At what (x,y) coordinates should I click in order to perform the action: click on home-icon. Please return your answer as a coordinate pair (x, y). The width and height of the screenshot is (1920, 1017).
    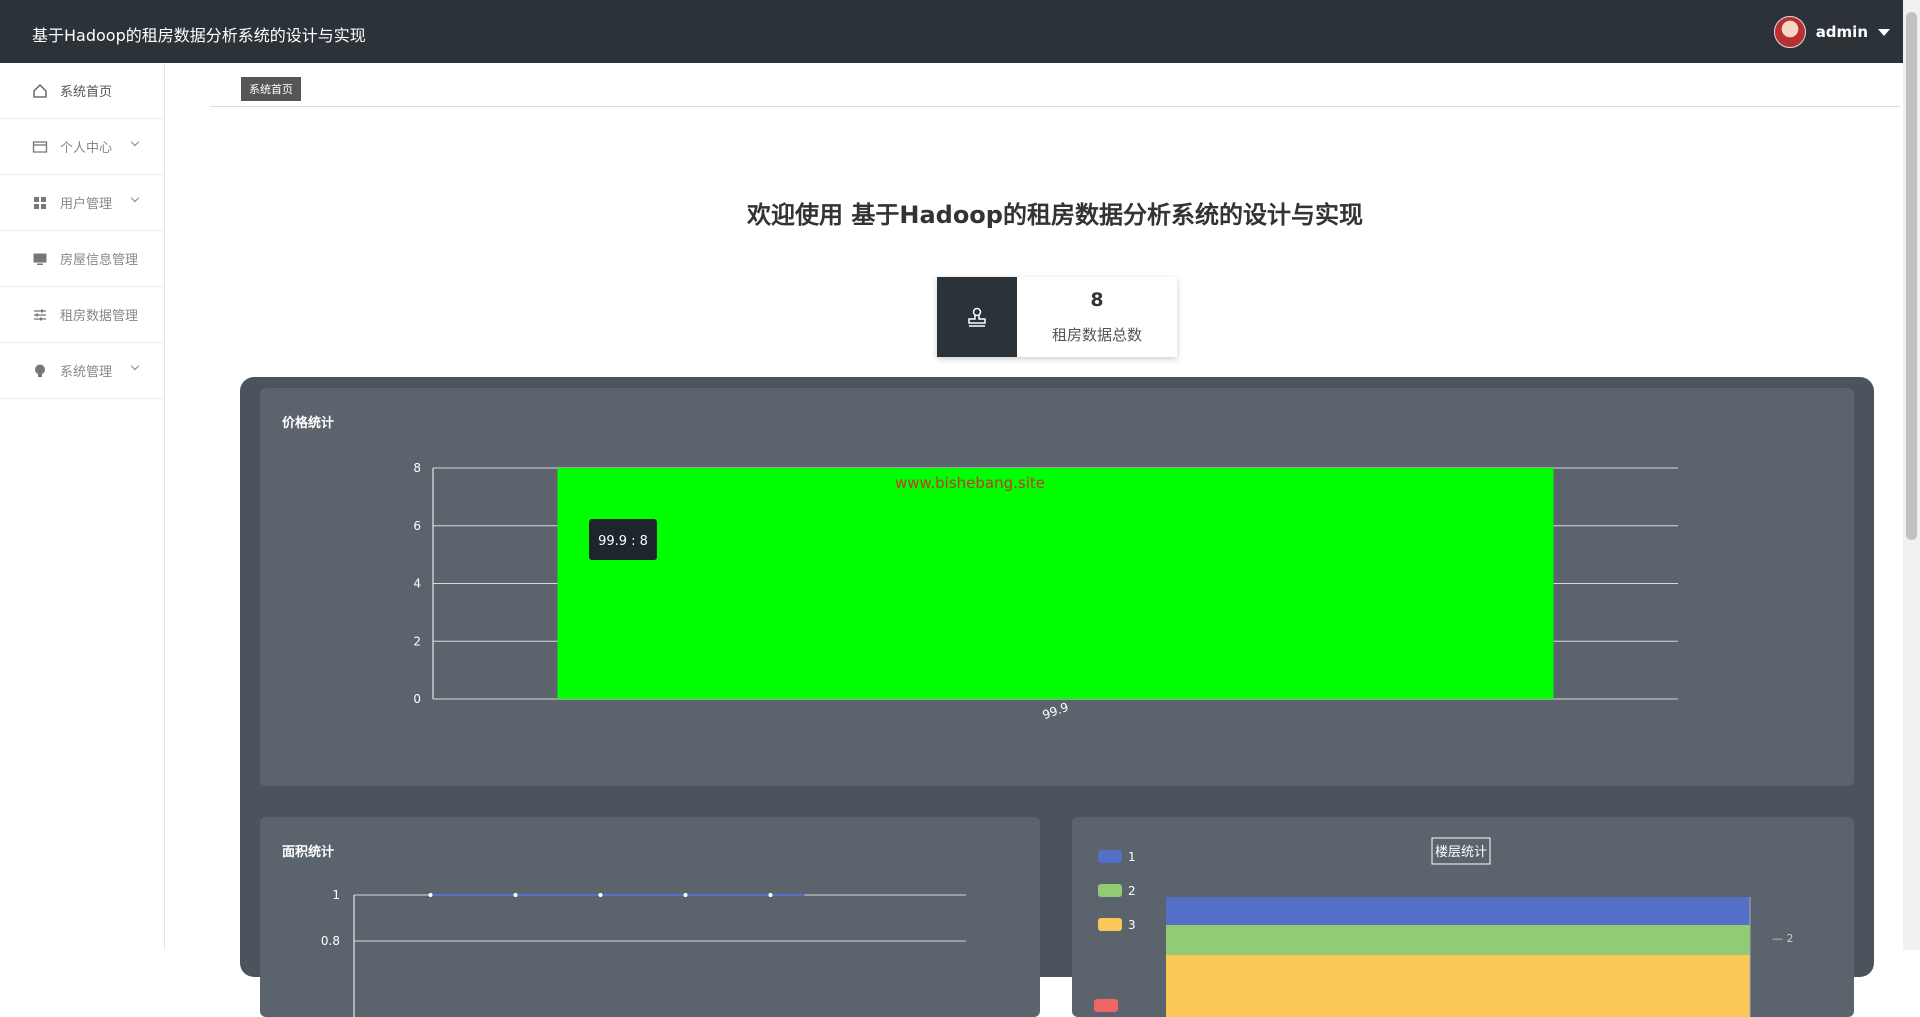
    Looking at the image, I should click on (40, 91).